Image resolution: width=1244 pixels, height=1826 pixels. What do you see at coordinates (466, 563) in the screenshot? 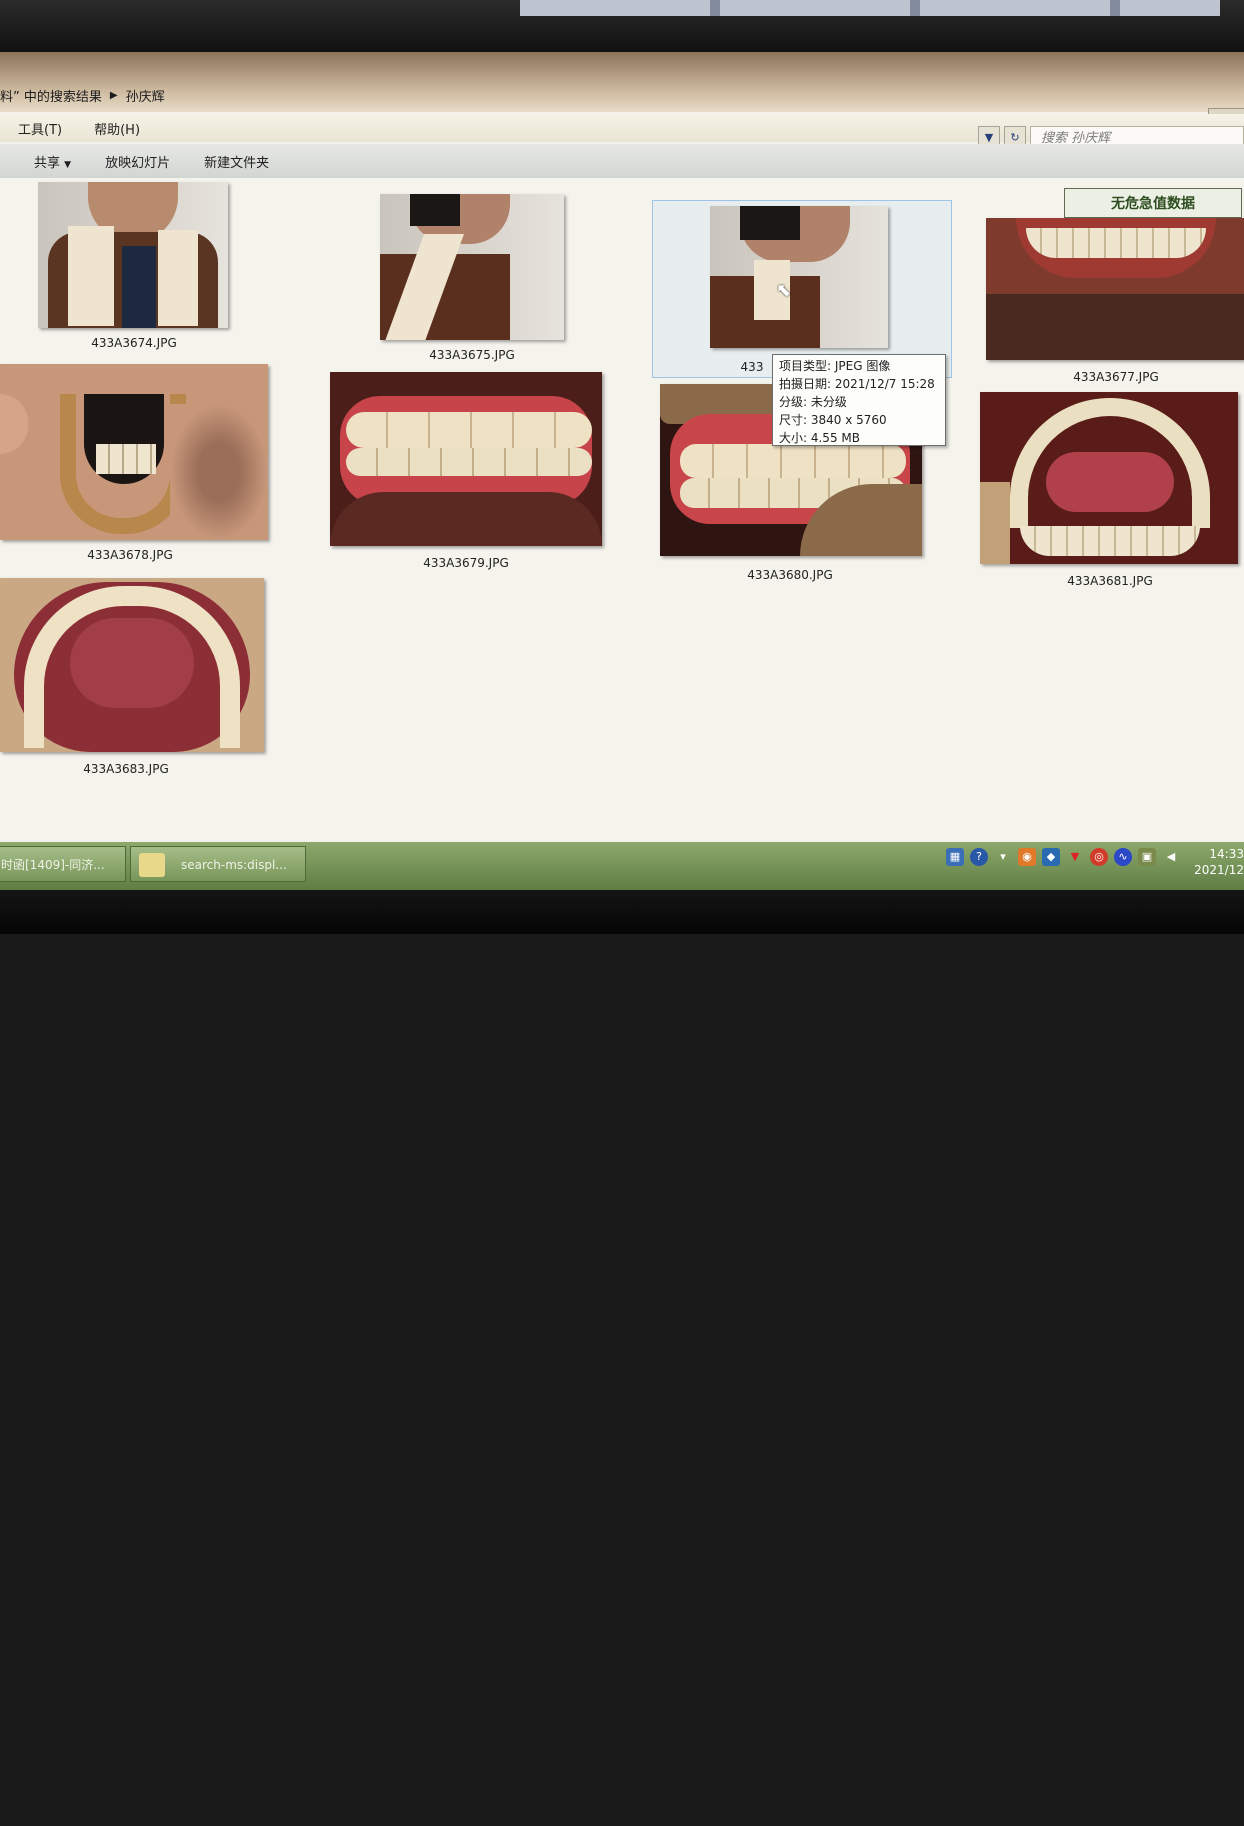
I see `file-name: 433A3679.JPG` at bounding box center [466, 563].